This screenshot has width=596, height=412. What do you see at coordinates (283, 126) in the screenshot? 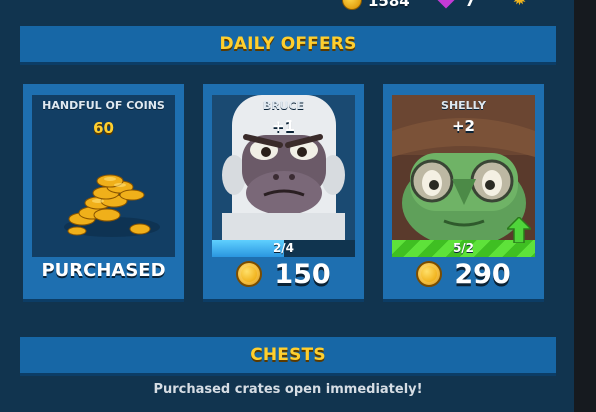
I see `offer-bonus: +1` at bounding box center [283, 126].